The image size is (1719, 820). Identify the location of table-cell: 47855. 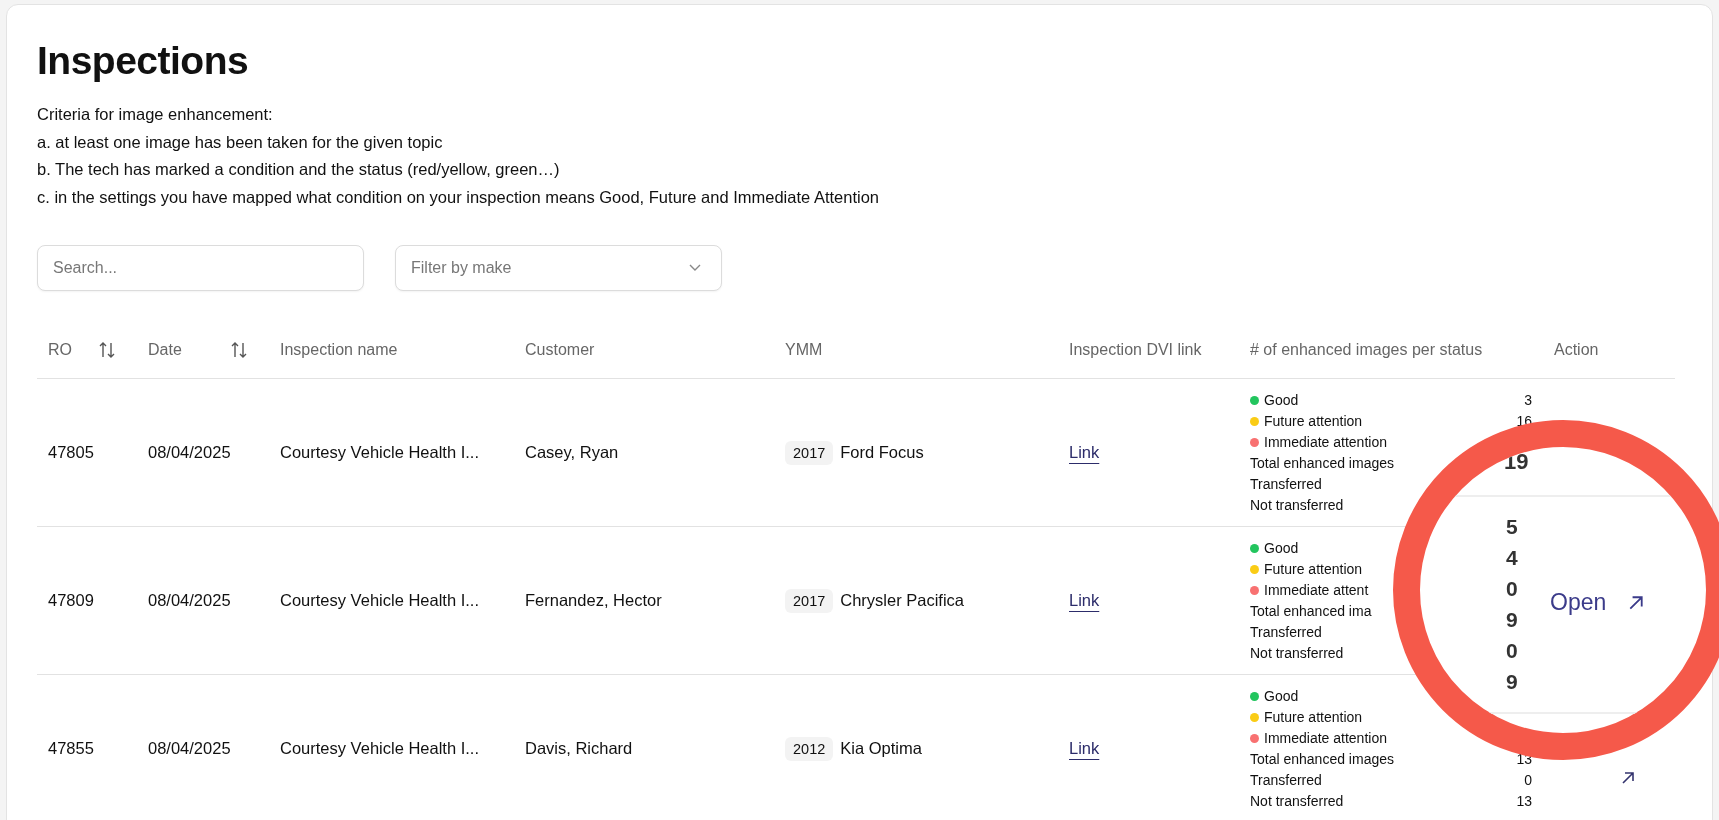
(71, 748).